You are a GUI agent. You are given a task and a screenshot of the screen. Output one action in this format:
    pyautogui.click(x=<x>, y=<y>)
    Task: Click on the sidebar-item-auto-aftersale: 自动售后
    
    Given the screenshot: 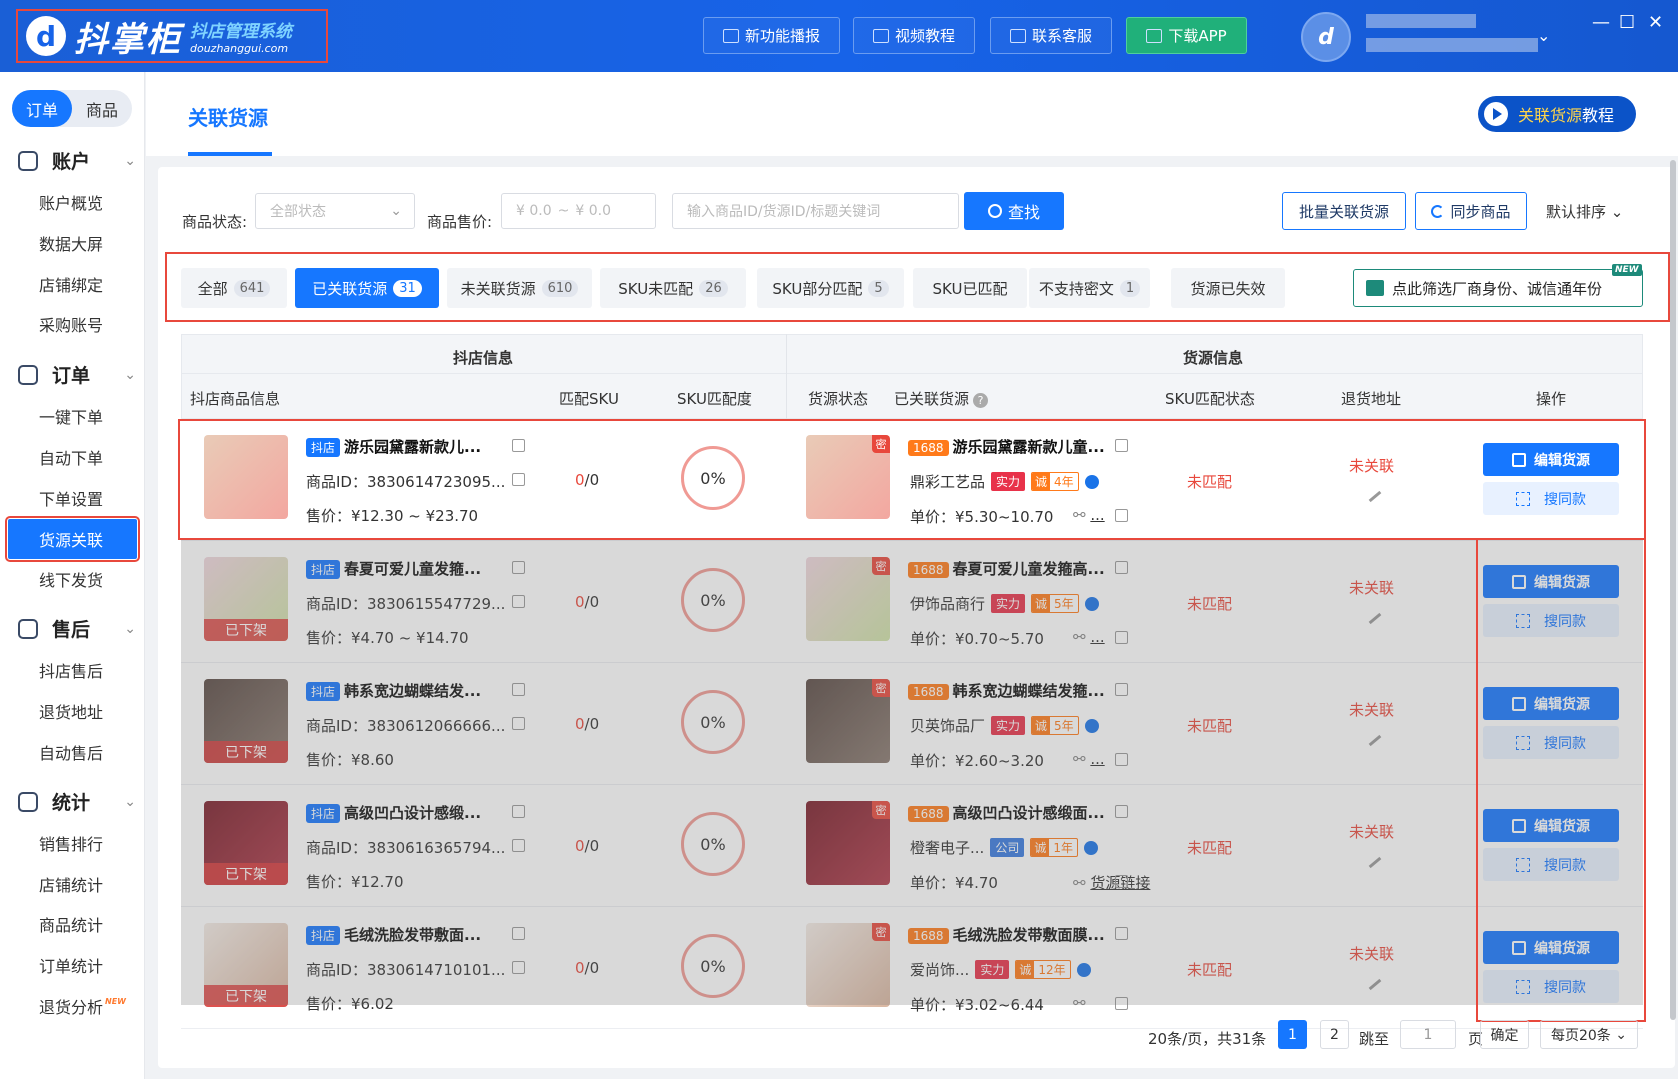 What is the action you would take?
    pyautogui.click(x=72, y=752)
    